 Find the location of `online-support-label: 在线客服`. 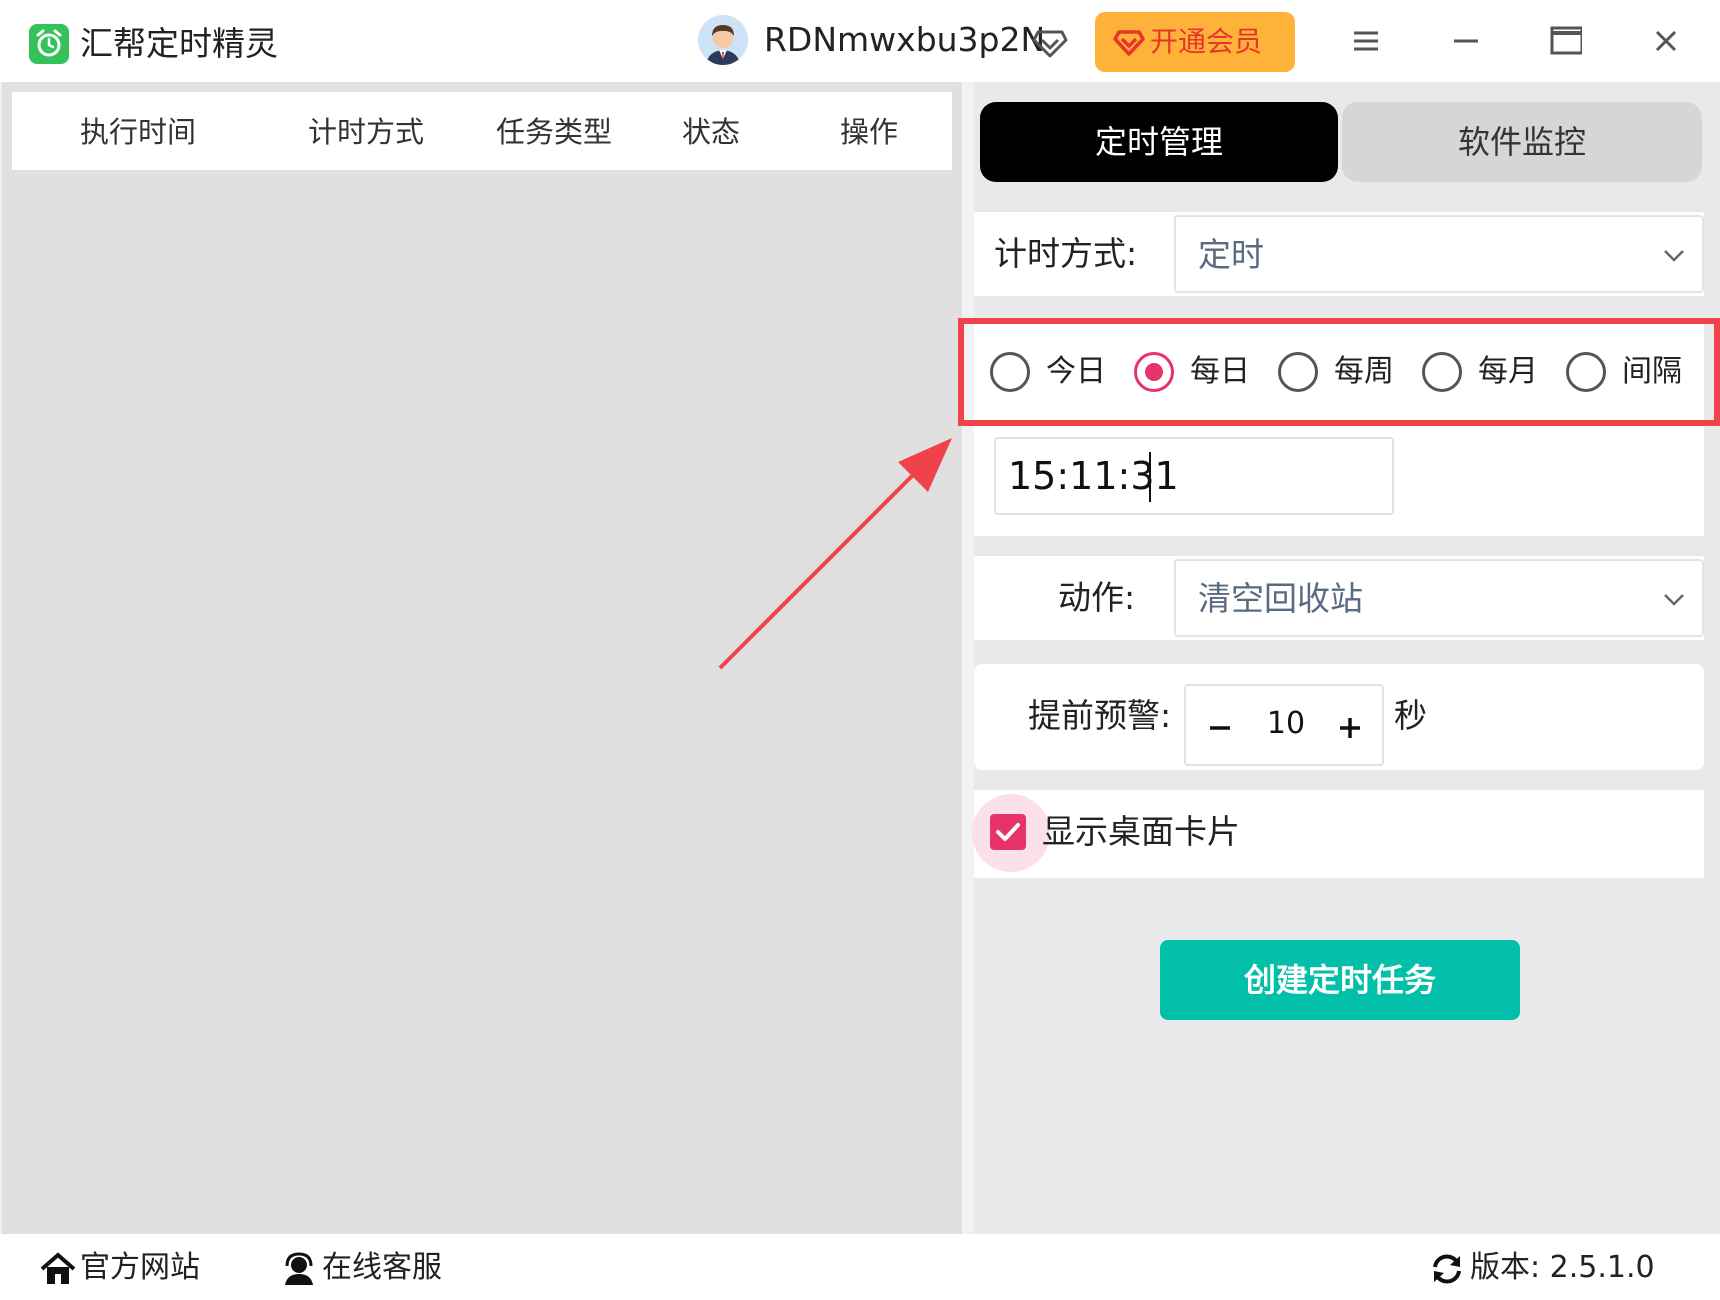

online-support-label: 在线客服 is located at coordinates (382, 1267).